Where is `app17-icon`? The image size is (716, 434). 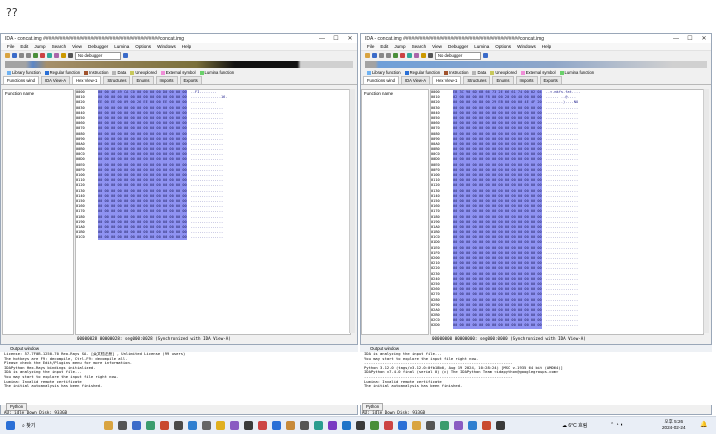
app17-icon is located at coordinates (472, 425).